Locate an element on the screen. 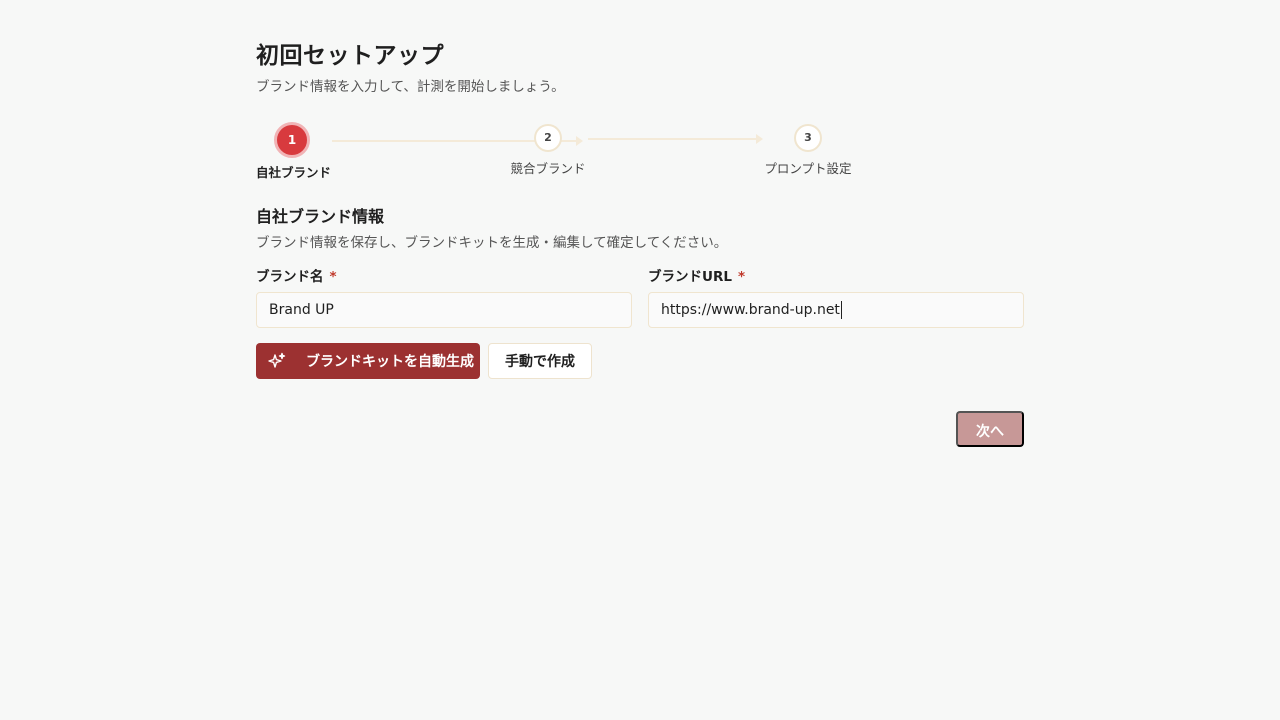  auto-generate-brand-kit-button: ブランドキットを自動生成 is located at coordinates (368, 361).